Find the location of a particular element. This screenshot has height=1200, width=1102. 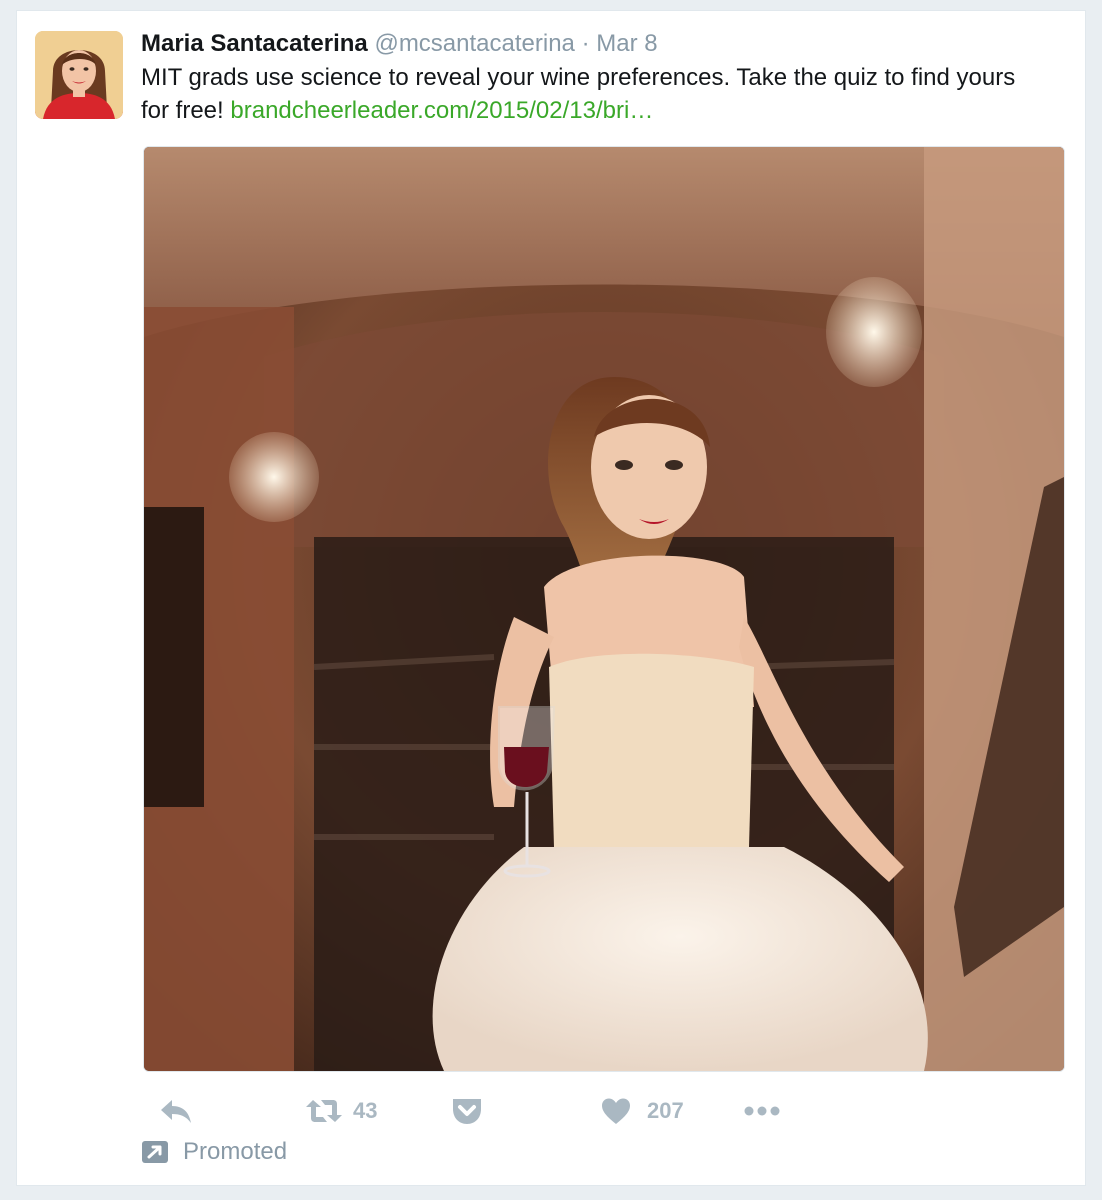

avatar-image is located at coordinates (79, 75).